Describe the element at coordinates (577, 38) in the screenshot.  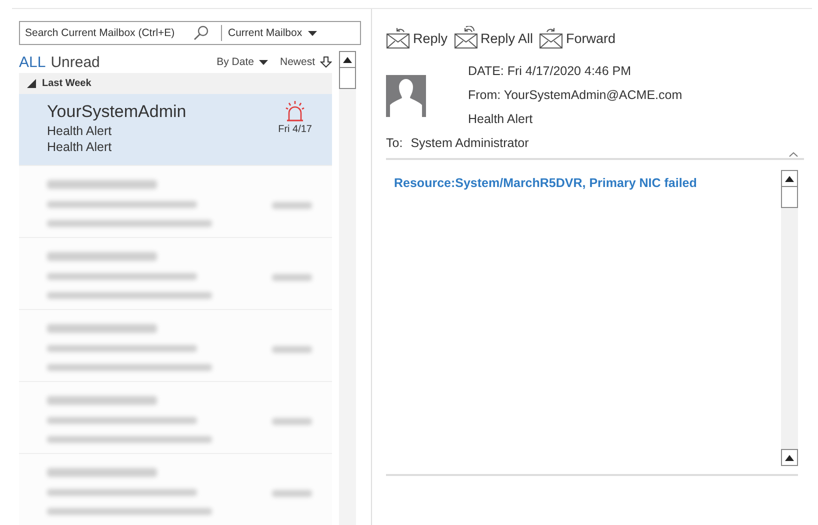
I see `forward-button: Forward` at that location.